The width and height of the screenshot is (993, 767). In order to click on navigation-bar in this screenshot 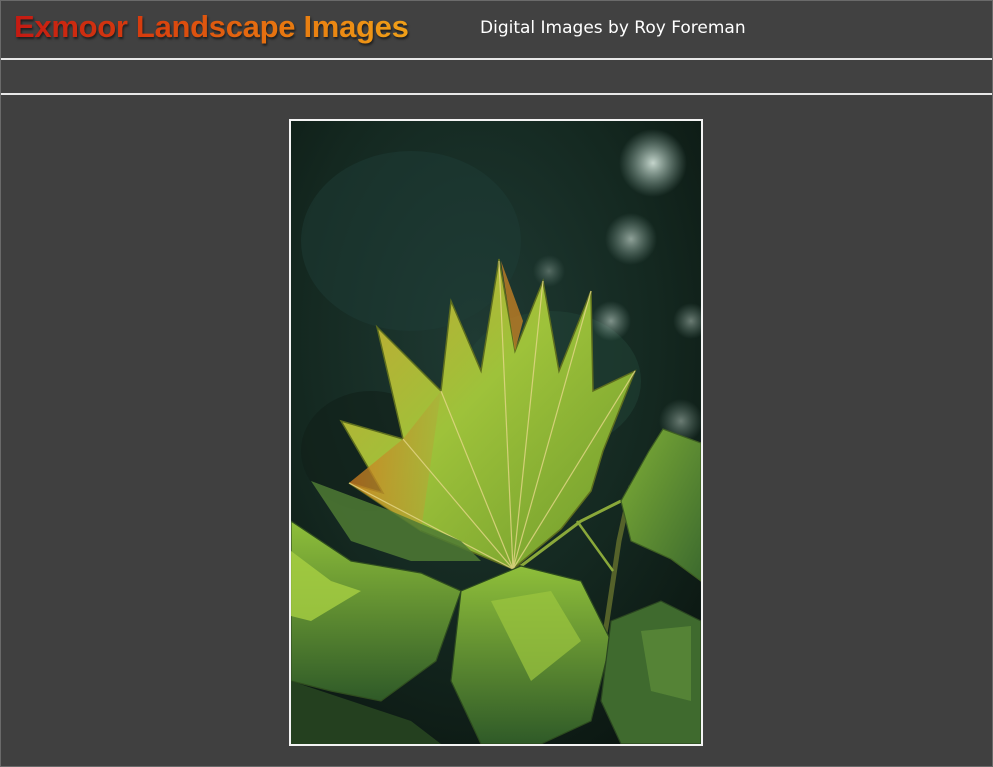, I will do `click(496, 77)`.